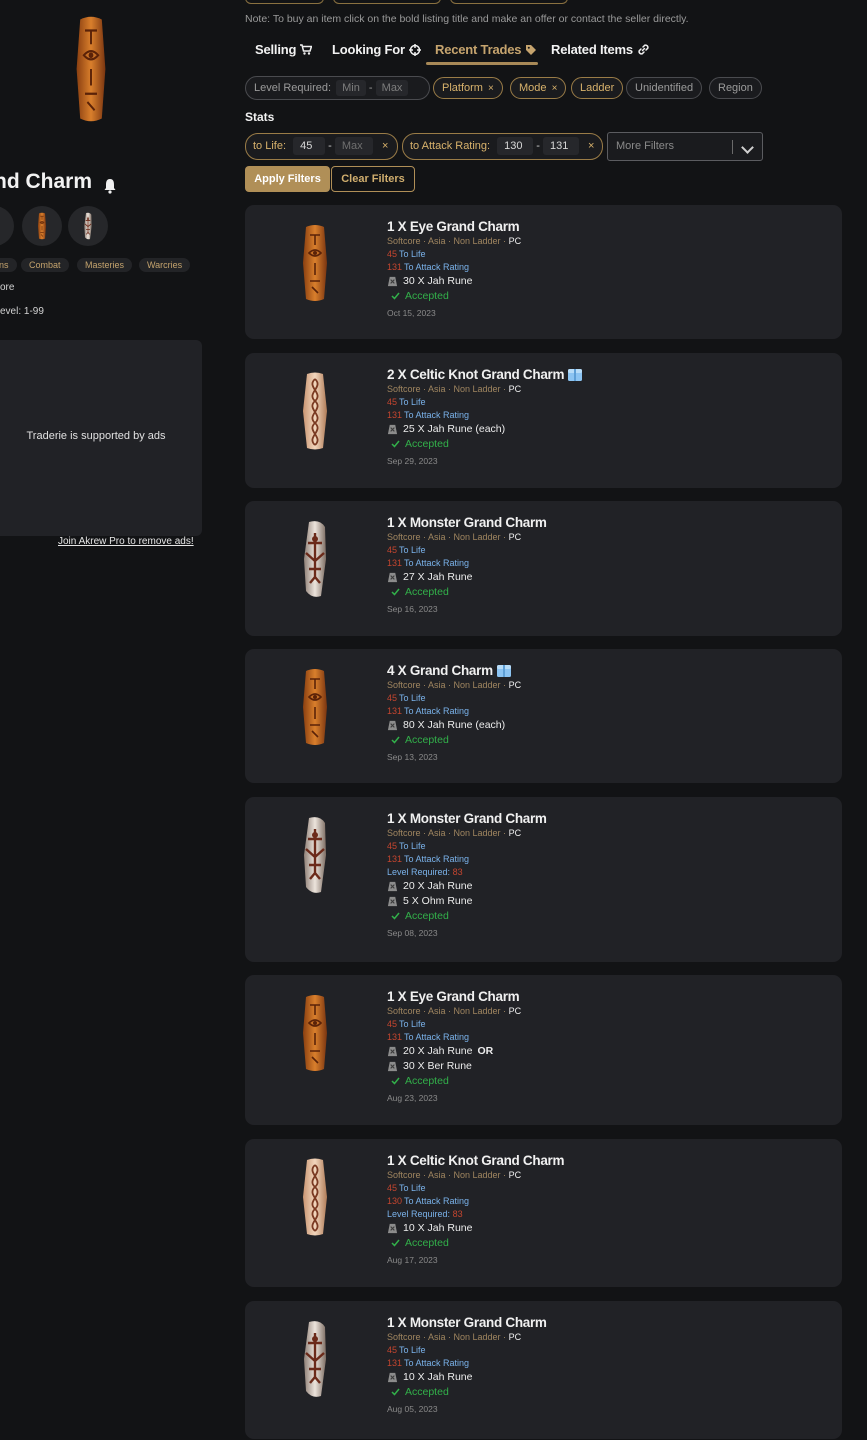 The height and width of the screenshot is (1440, 867). What do you see at coordinates (392, 88) in the screenshot?
I see `level-max-input: Max` at bounding box center [392, 88].